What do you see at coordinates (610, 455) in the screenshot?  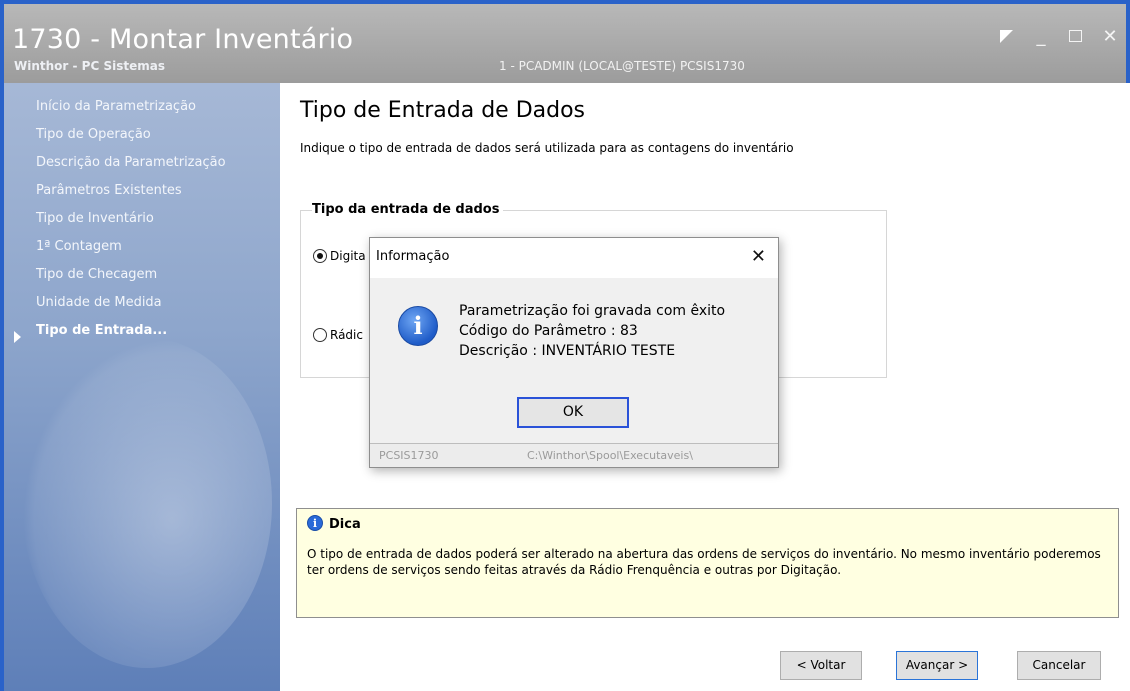 I see `status-path: C:\Winthor\Spool\Executaveis\` at bounding box center [610, 455].